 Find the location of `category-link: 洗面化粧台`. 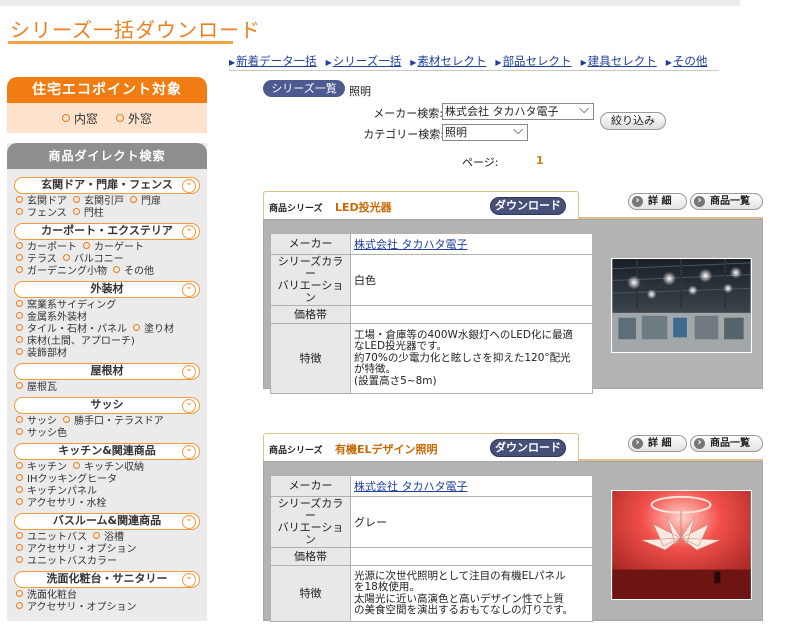

category-link: 洗面化粧台 is located at coordinates (46, 595).